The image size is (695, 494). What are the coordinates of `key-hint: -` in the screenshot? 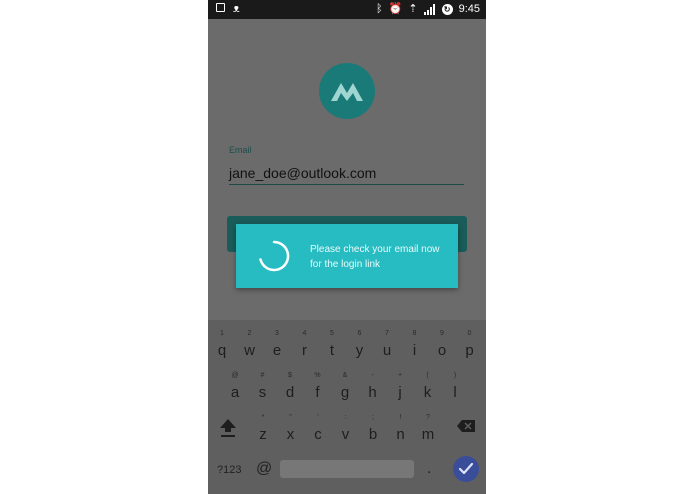 It's located at (372, 375).